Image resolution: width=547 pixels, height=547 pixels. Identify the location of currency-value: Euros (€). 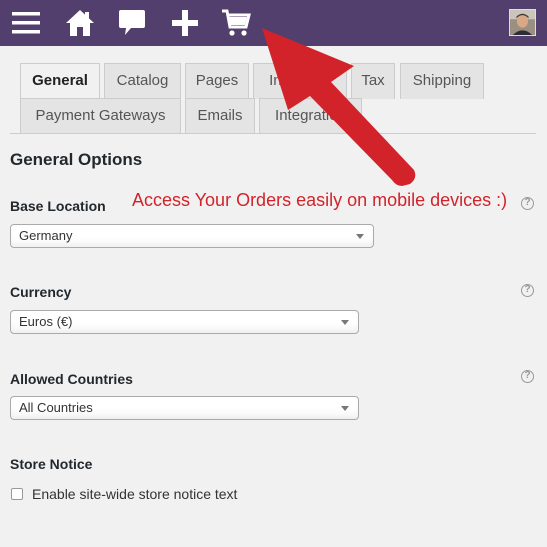
(46, 321).